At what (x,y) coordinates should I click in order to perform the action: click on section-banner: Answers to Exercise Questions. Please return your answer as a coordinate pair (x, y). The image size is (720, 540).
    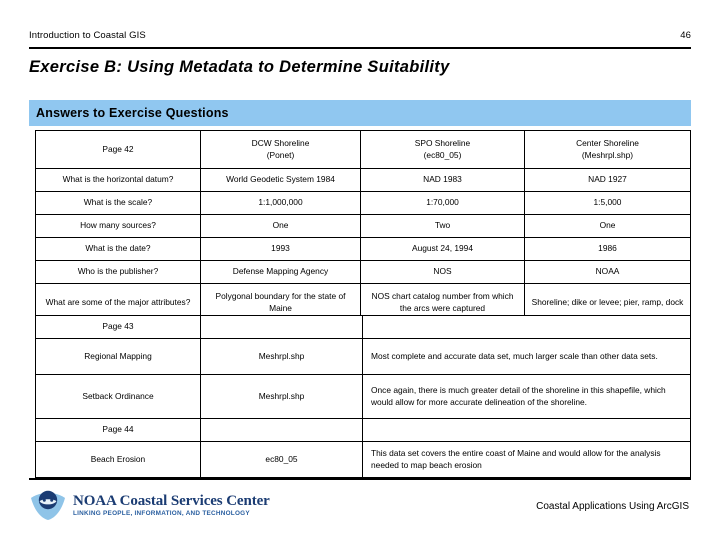
    Looking at the image, I should click on (360, 113).